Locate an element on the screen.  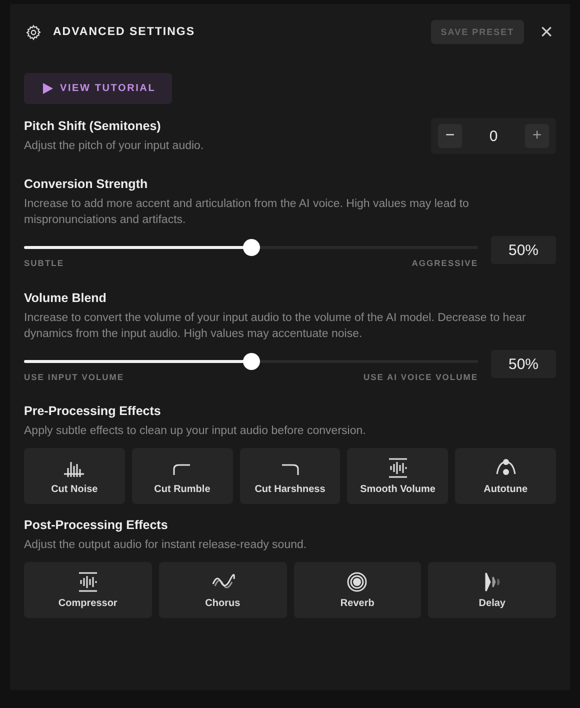
increment-button: + is located at coordinates (537, 136).